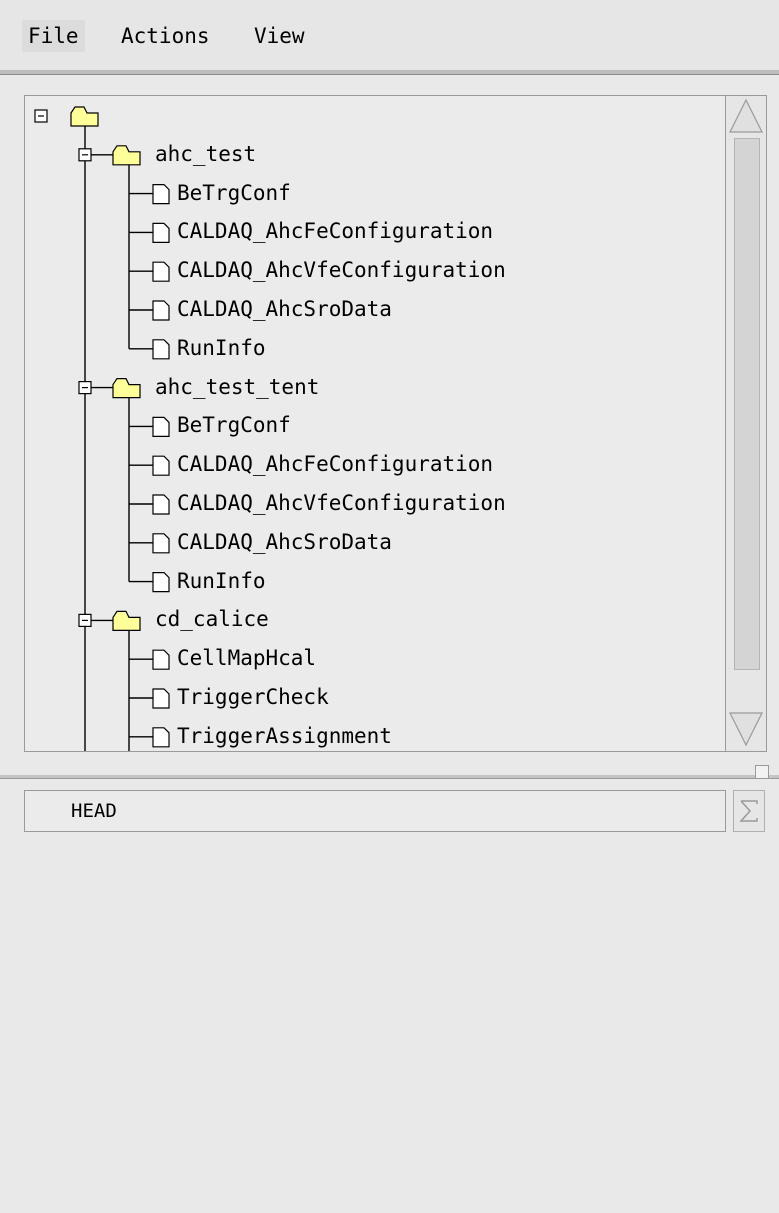 Image resolution: width=779 pixels, height=1213 pixels. I want to click on up-arrow-icon, so click(746, 116).